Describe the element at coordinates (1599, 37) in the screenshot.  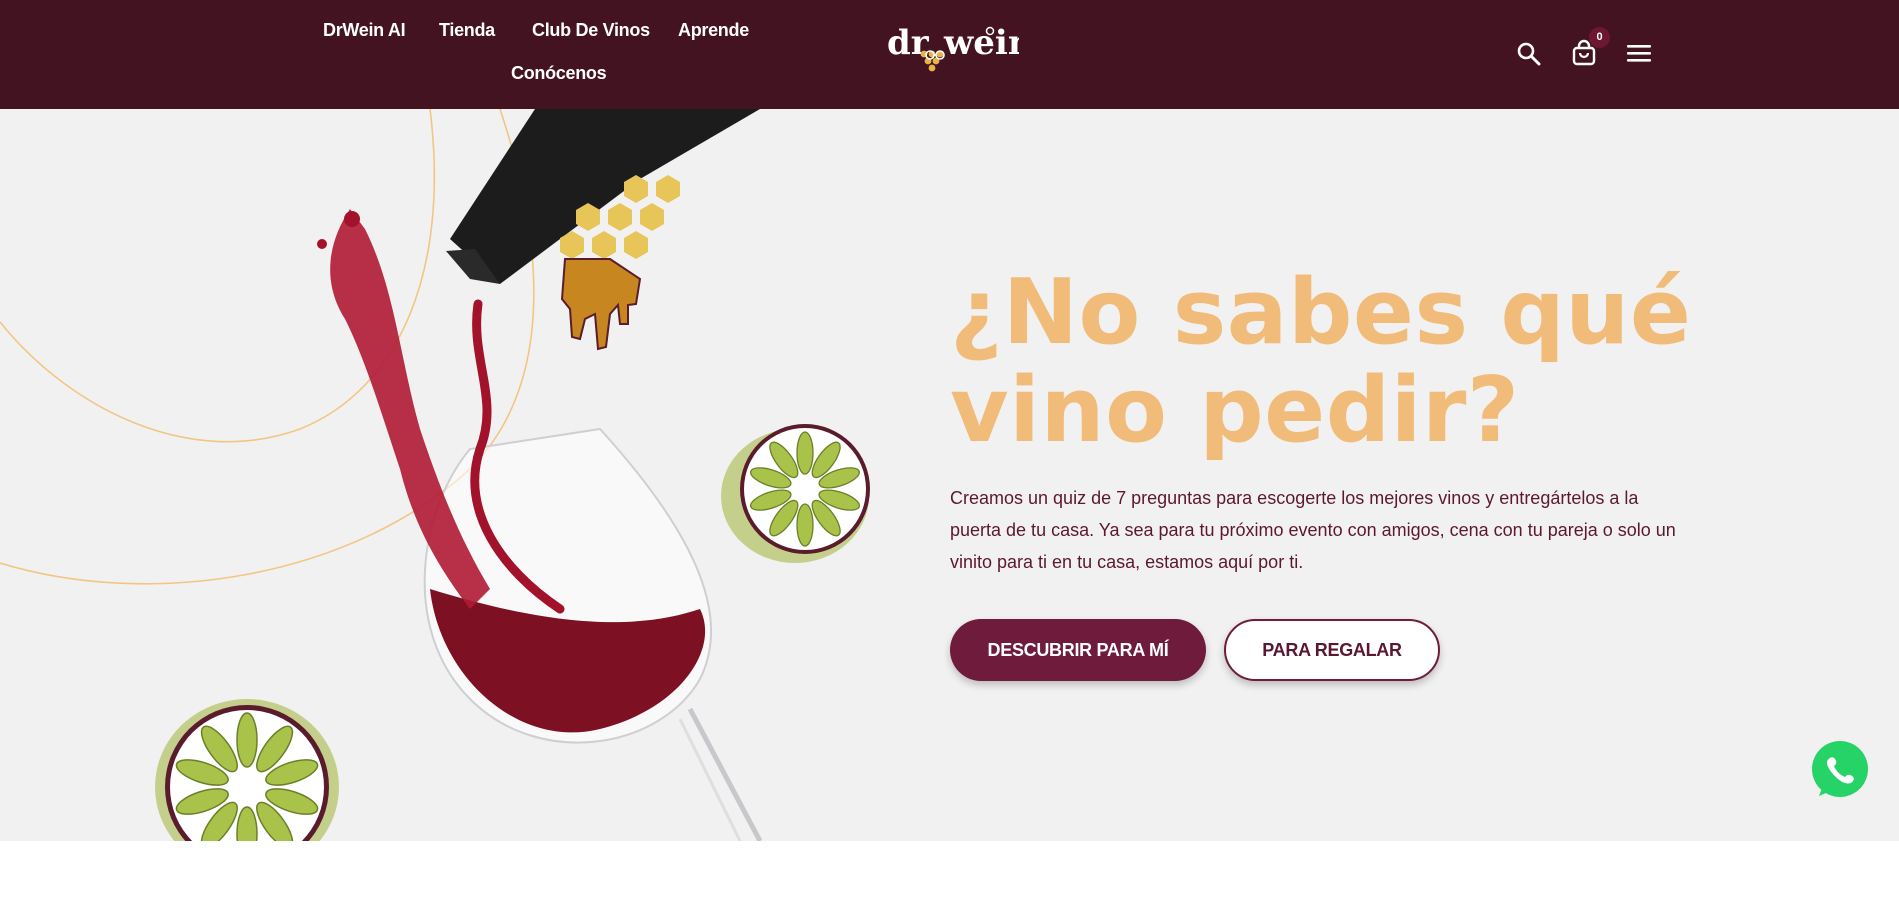
I see `cart-count-badge: 0` at that location.